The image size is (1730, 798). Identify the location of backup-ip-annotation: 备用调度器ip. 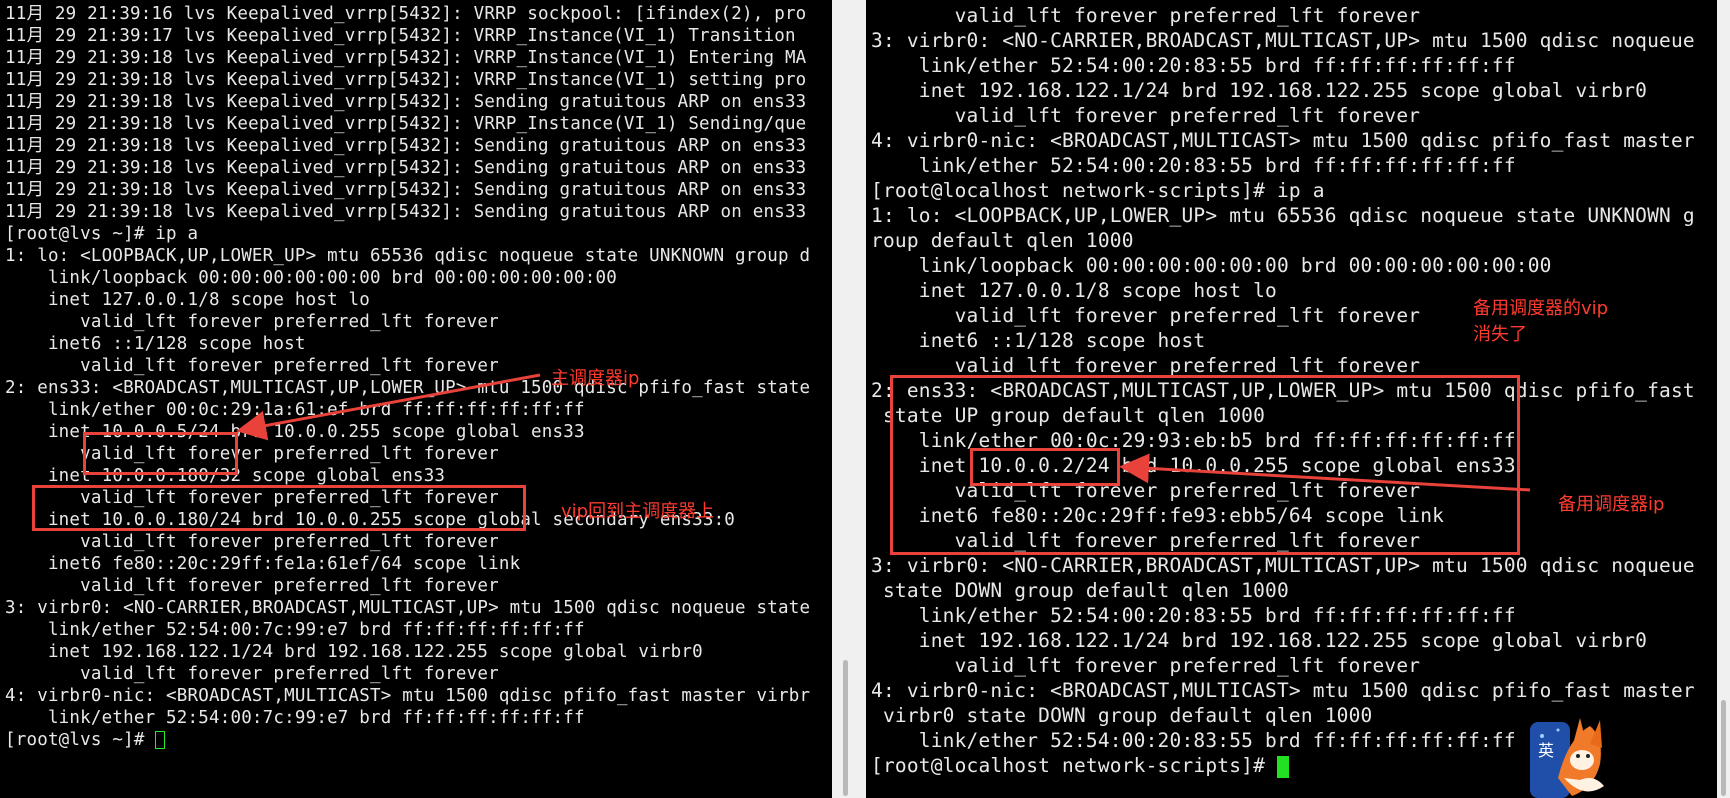
(1611, 504).